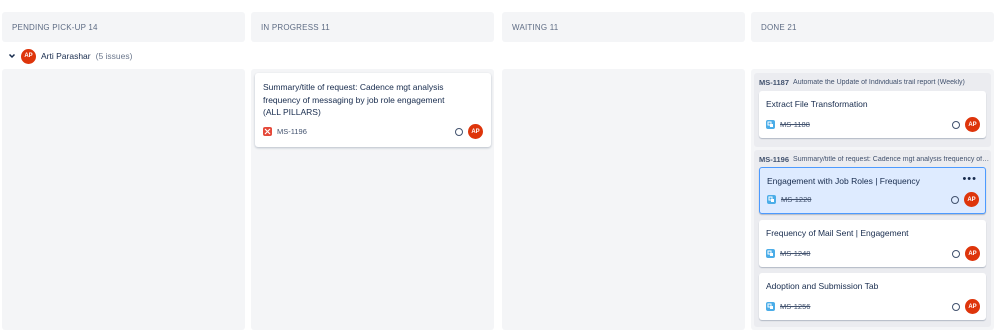  What do you see at coordinates (114, 56) in the screenshot?
I see `issue-count: (5 issues)` at bounding box center [114, 56].